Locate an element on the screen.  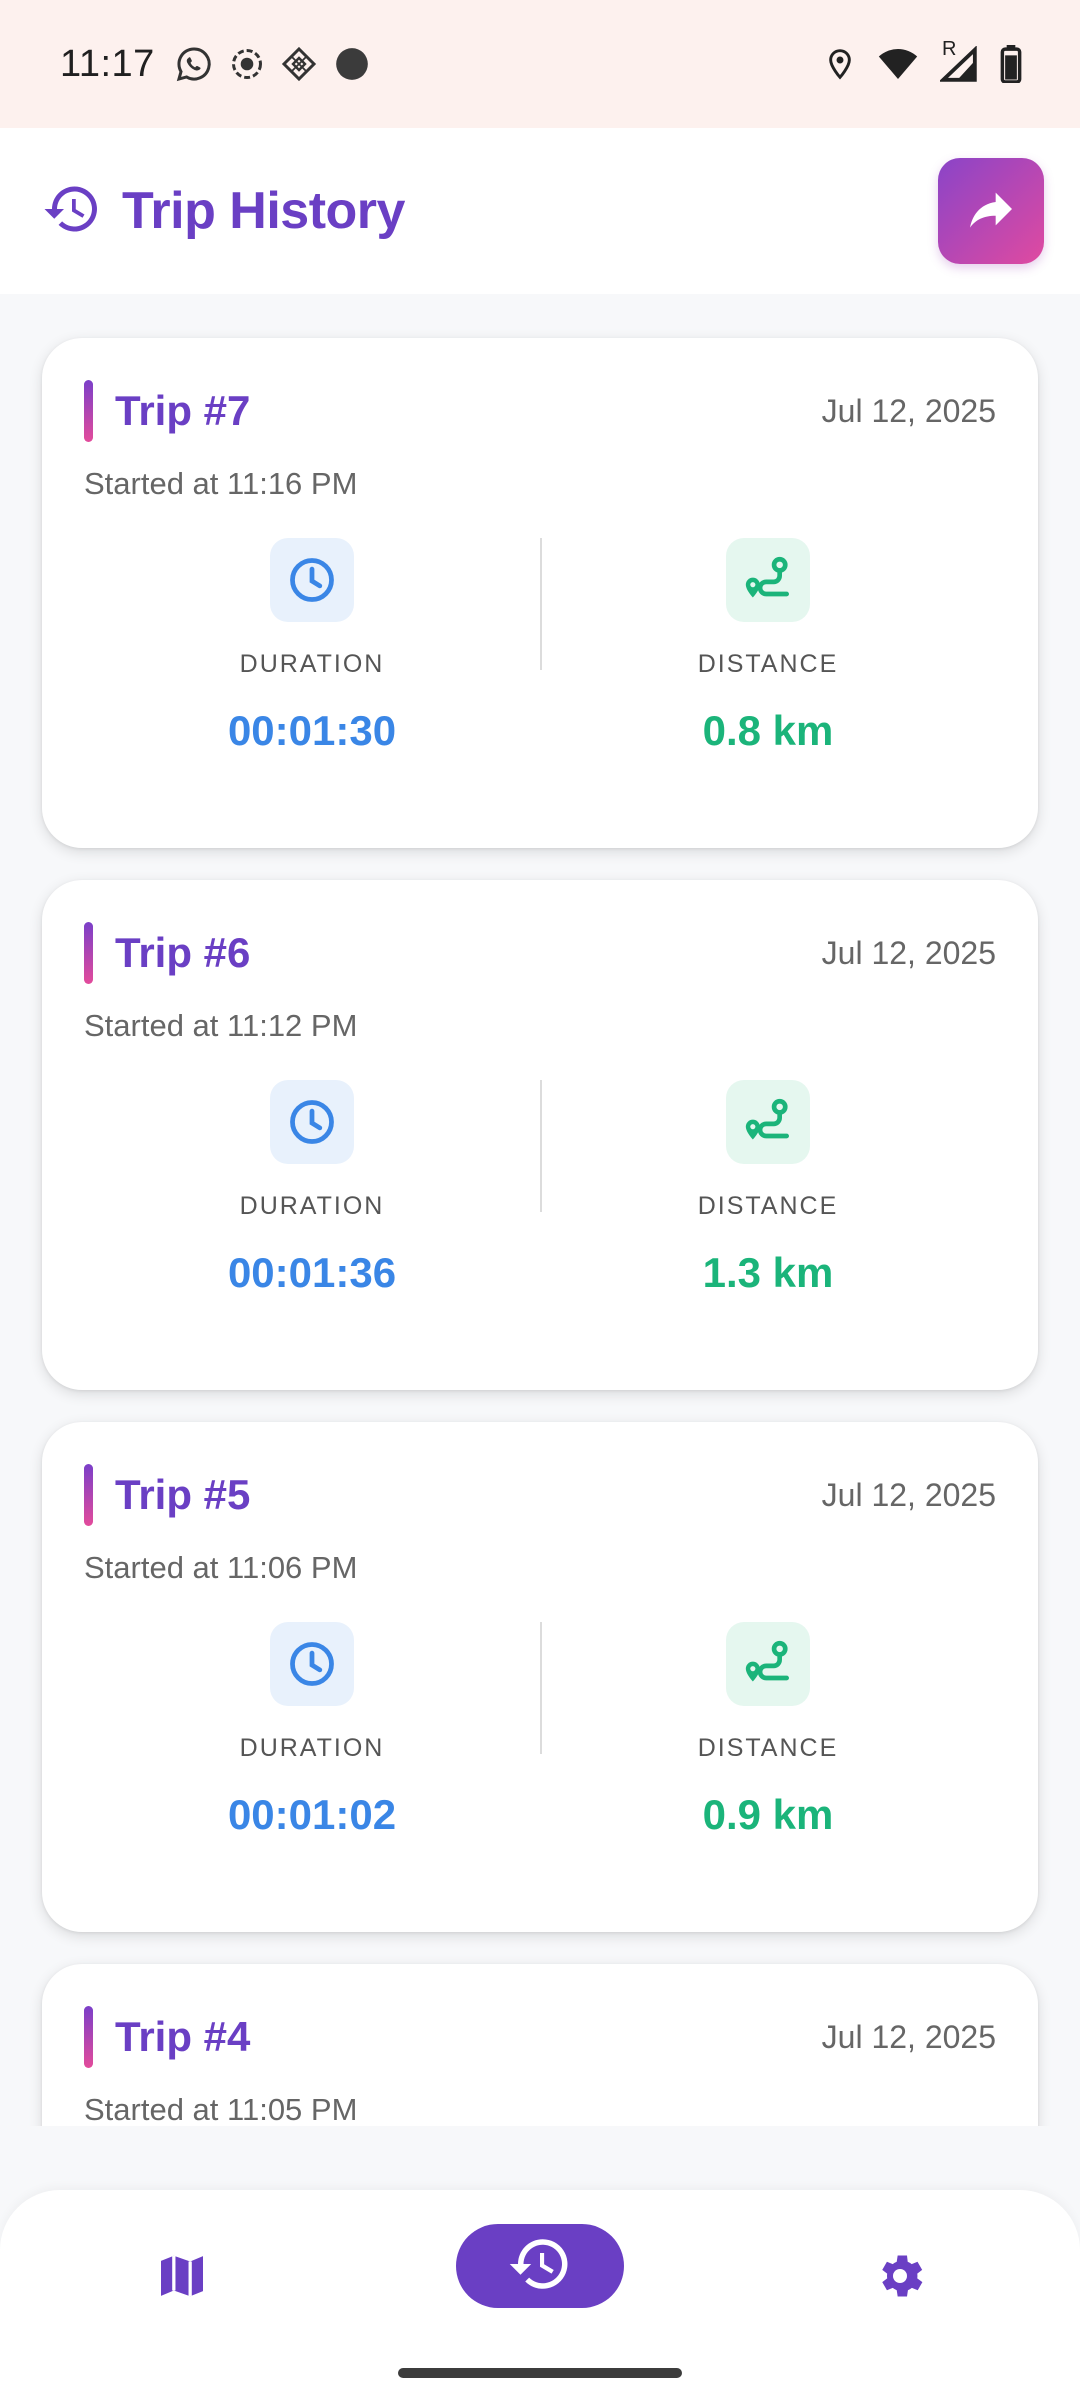
card-title-wrap: Trip #6 is located at coordinates (167, 953).